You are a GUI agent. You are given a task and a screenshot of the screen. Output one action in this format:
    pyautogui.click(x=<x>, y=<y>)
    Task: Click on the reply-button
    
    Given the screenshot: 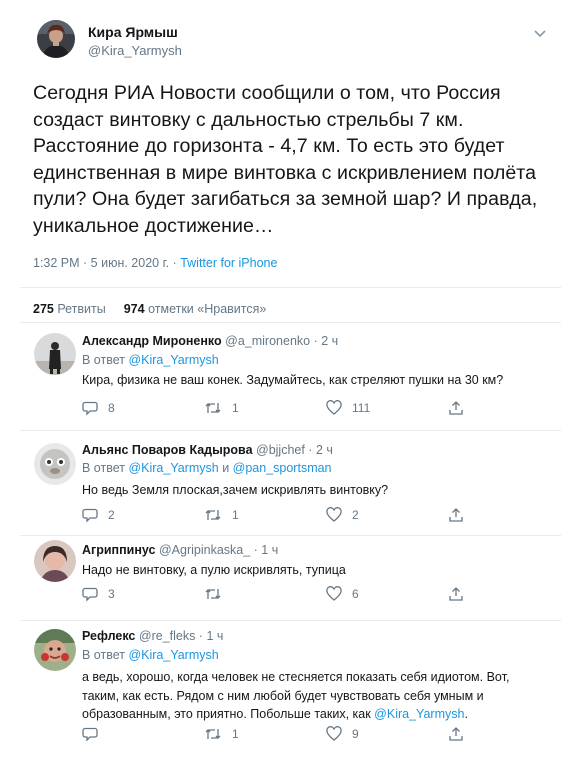 What is the action you would take?
    pyautogui.click(x=95, y=734)
    